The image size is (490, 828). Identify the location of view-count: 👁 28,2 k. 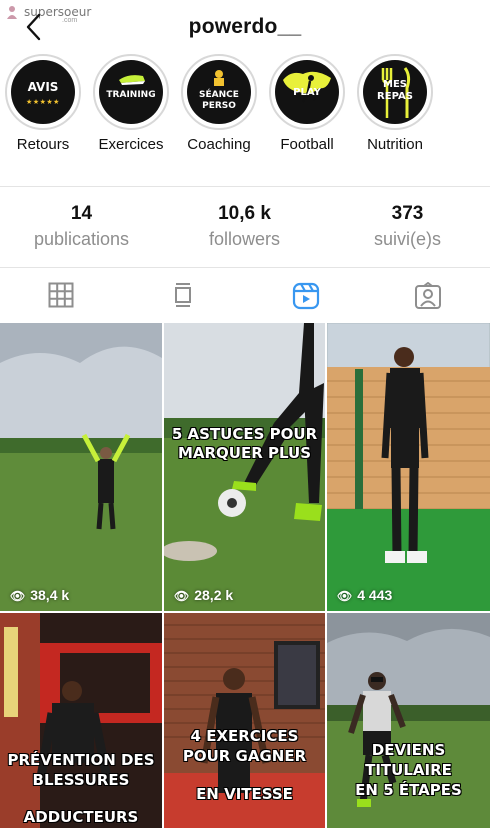
(203, 595).